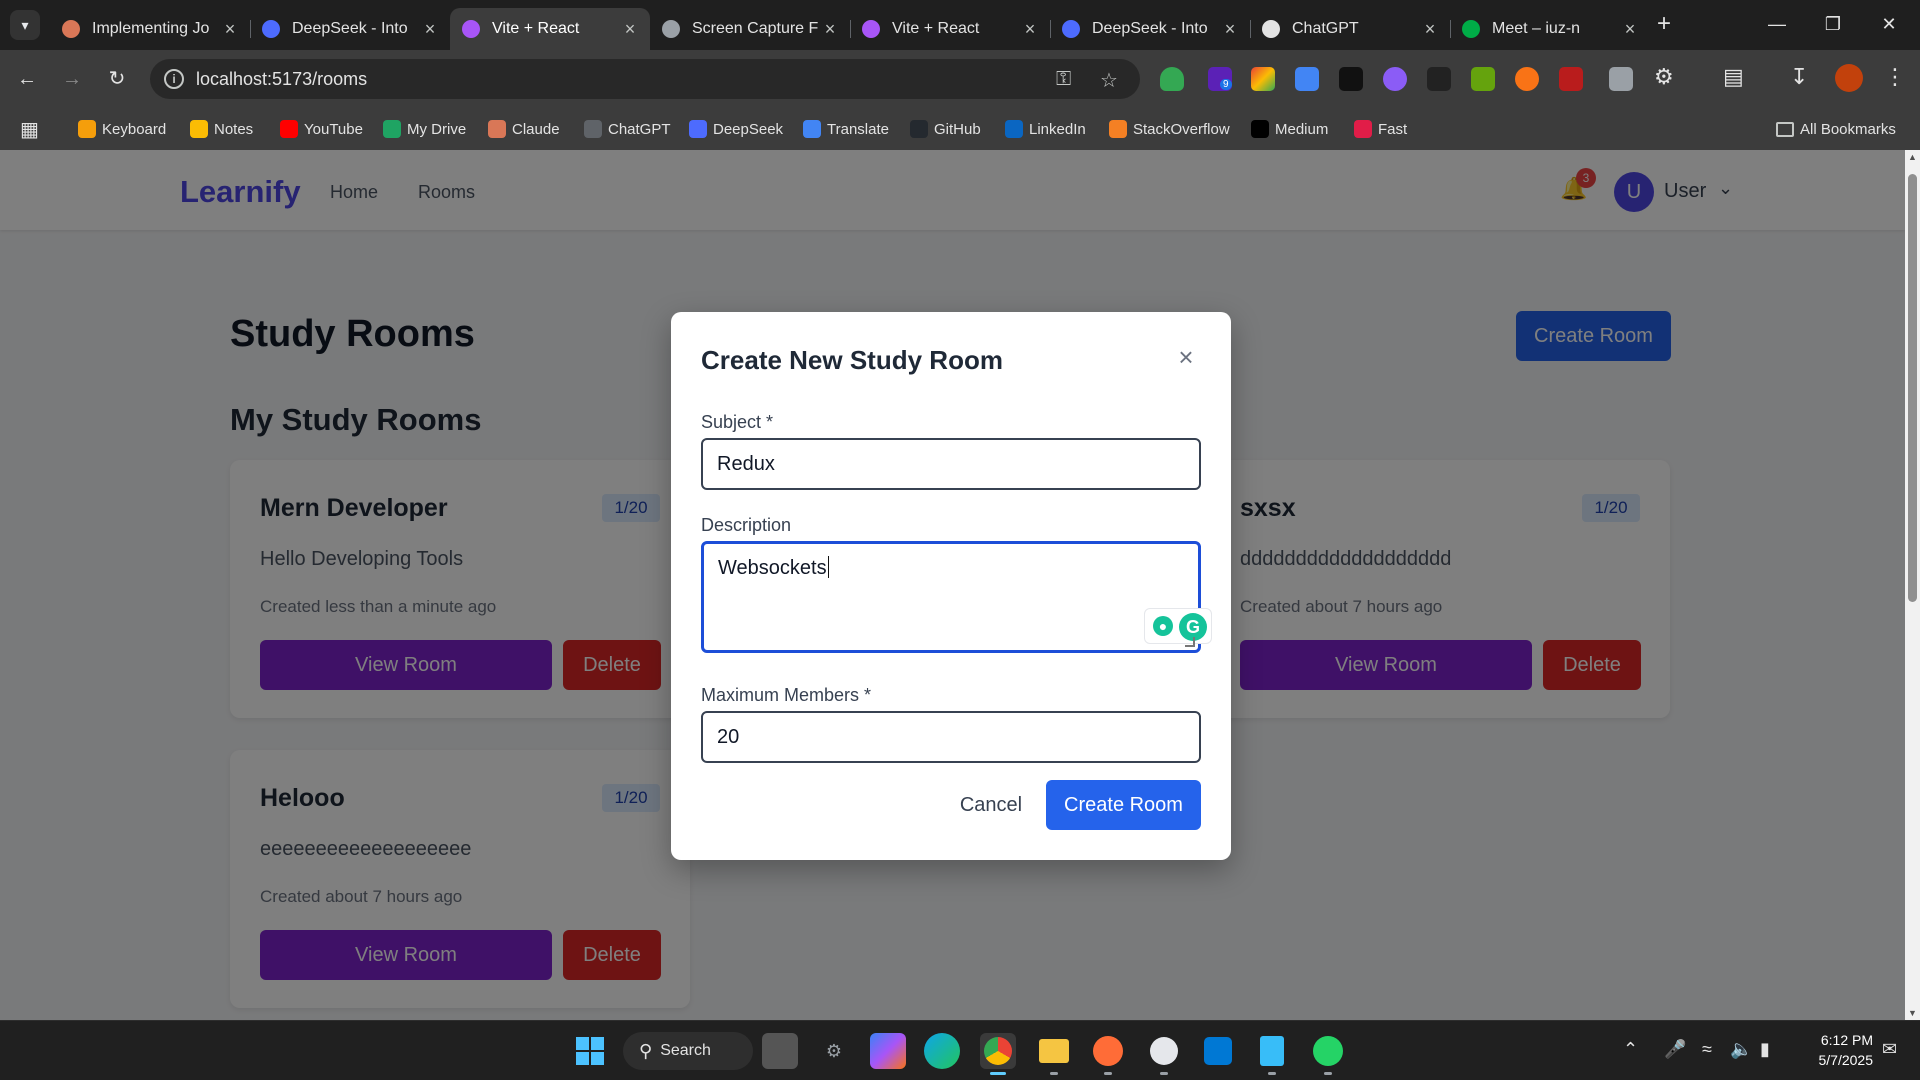 This screenshot has width=1920, height=1080. What do you see at coordinates (1123, 805) in the screenshot?
I see `submit-create-room-button: Create Room` at bounding box center [1123, 805].